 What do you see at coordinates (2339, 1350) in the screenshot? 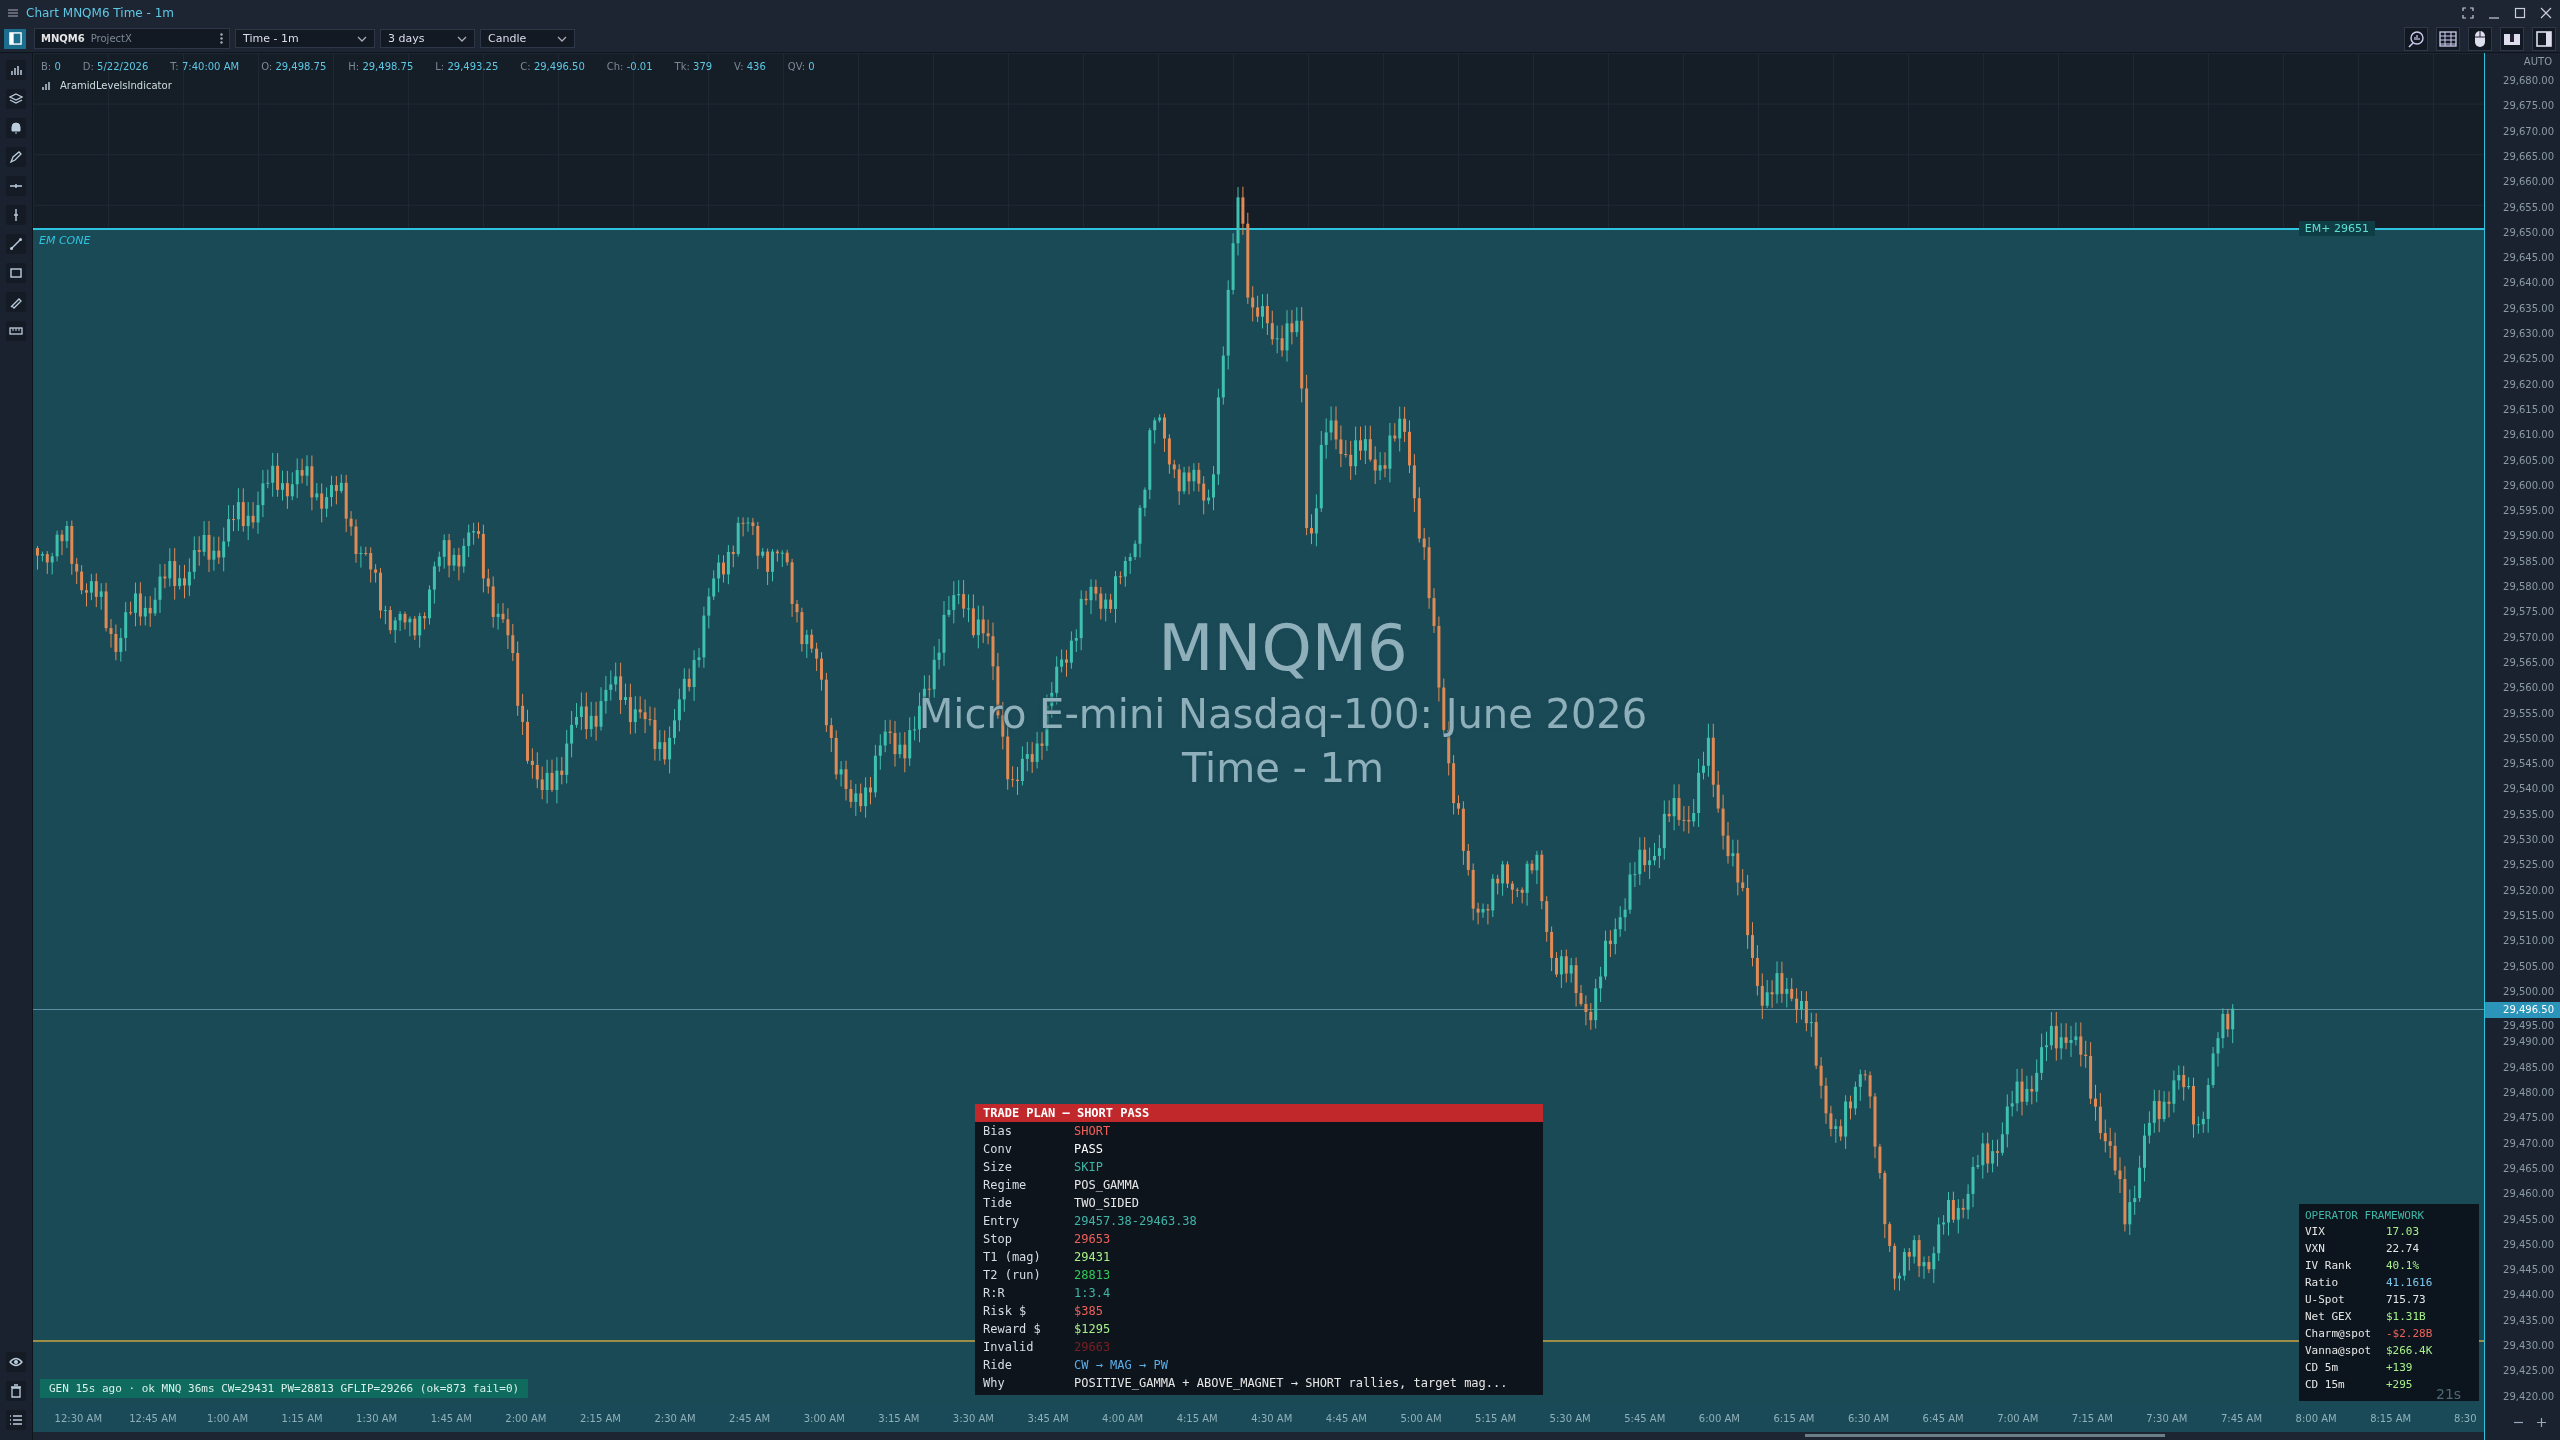
I see `metric-label: Vanna@spot` at bounding box center [2339, 1350].